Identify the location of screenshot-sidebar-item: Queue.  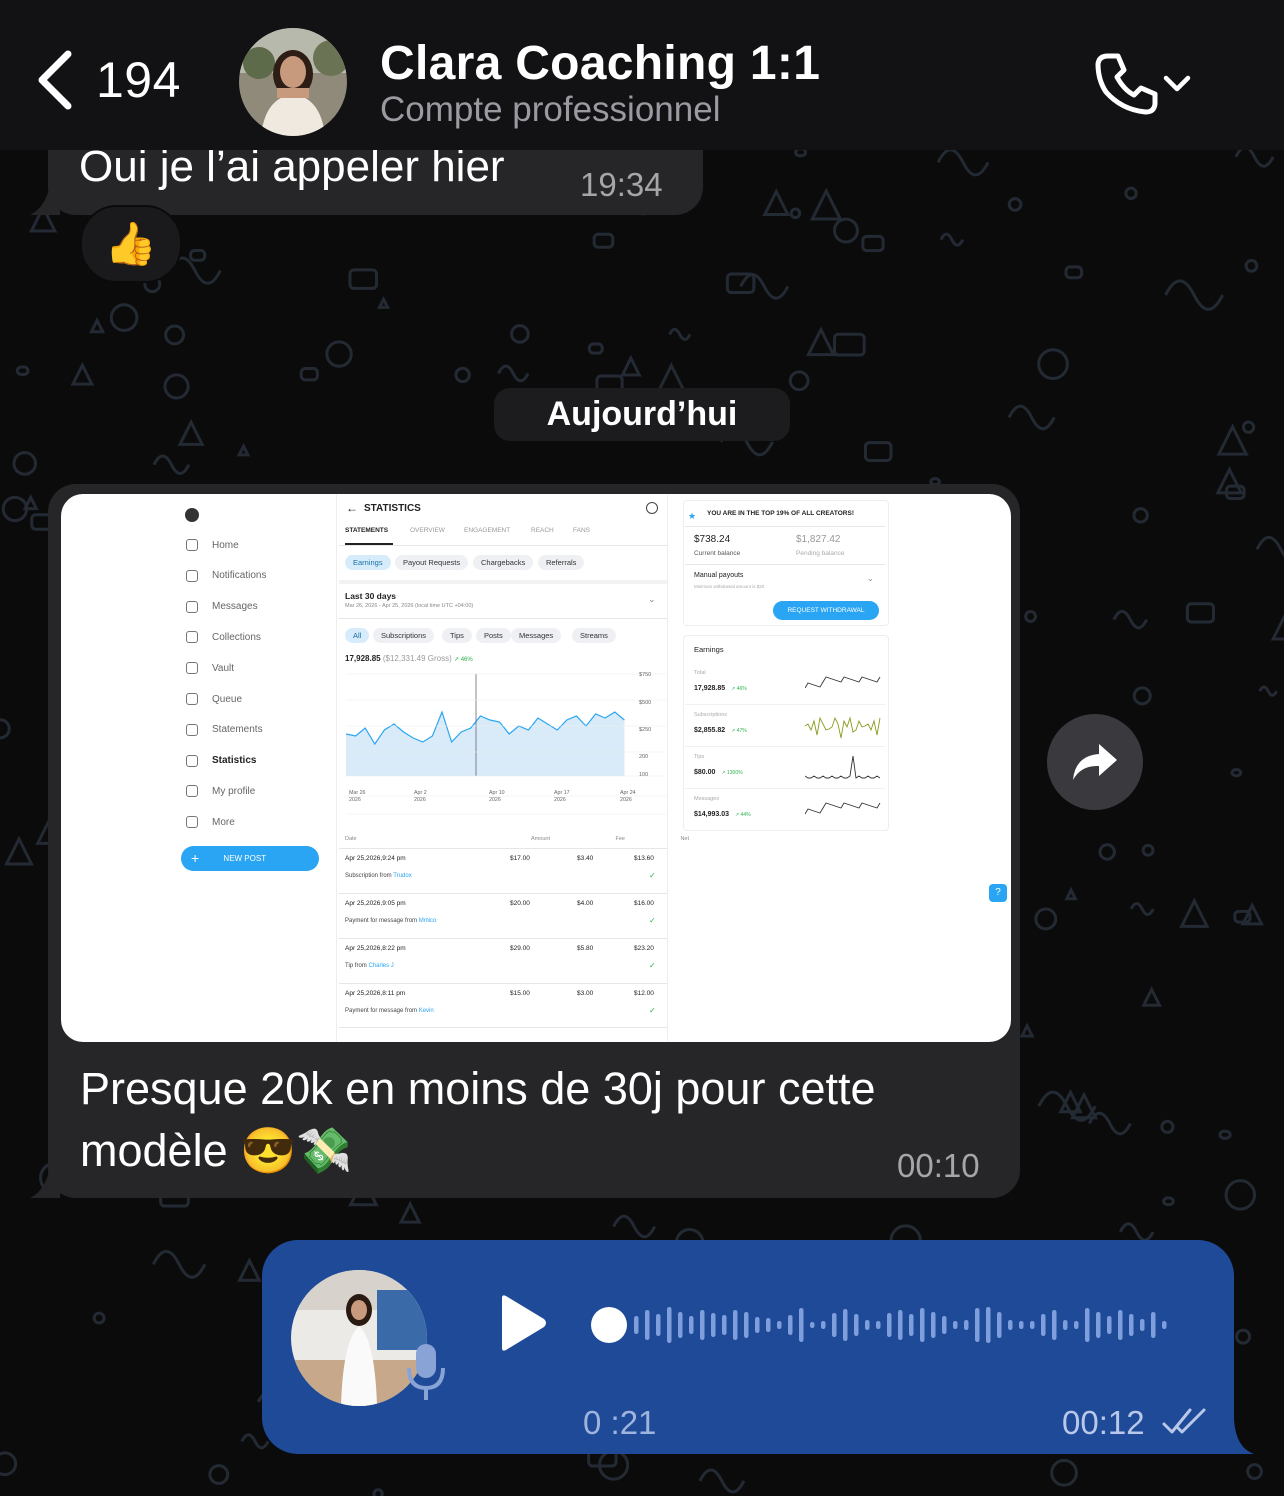
(214, 699).